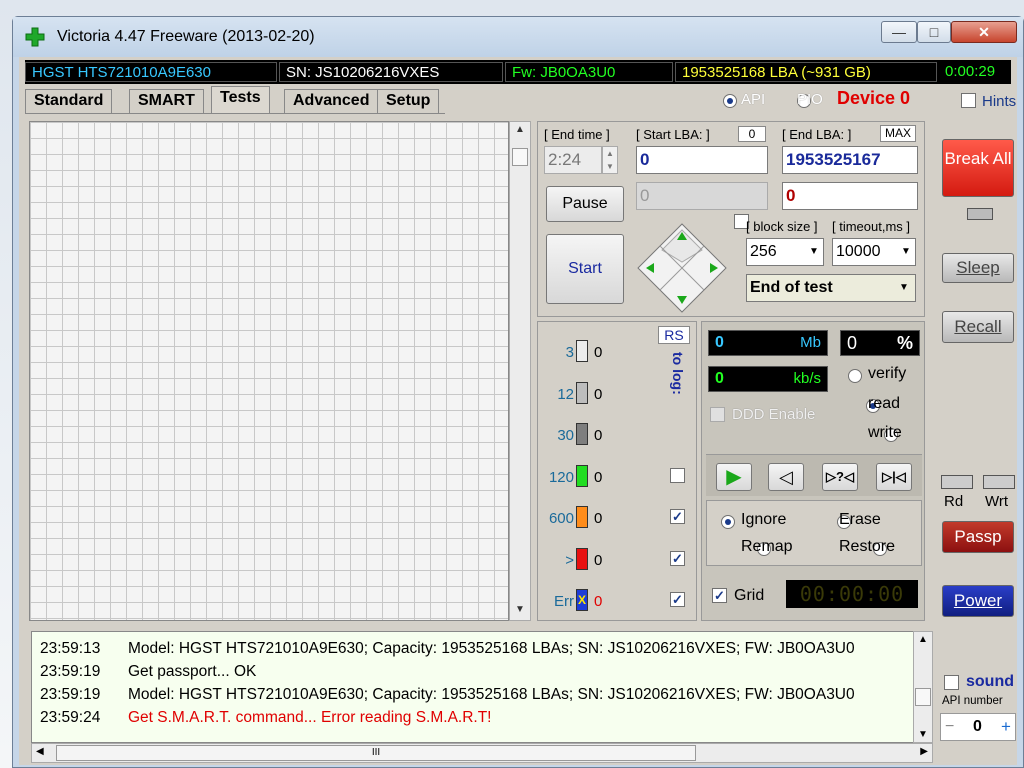 The image size is (1024, 768). Describe the element at coordinates (717, 414) in the screenshot. I see `ddd-checkbox` at that location.